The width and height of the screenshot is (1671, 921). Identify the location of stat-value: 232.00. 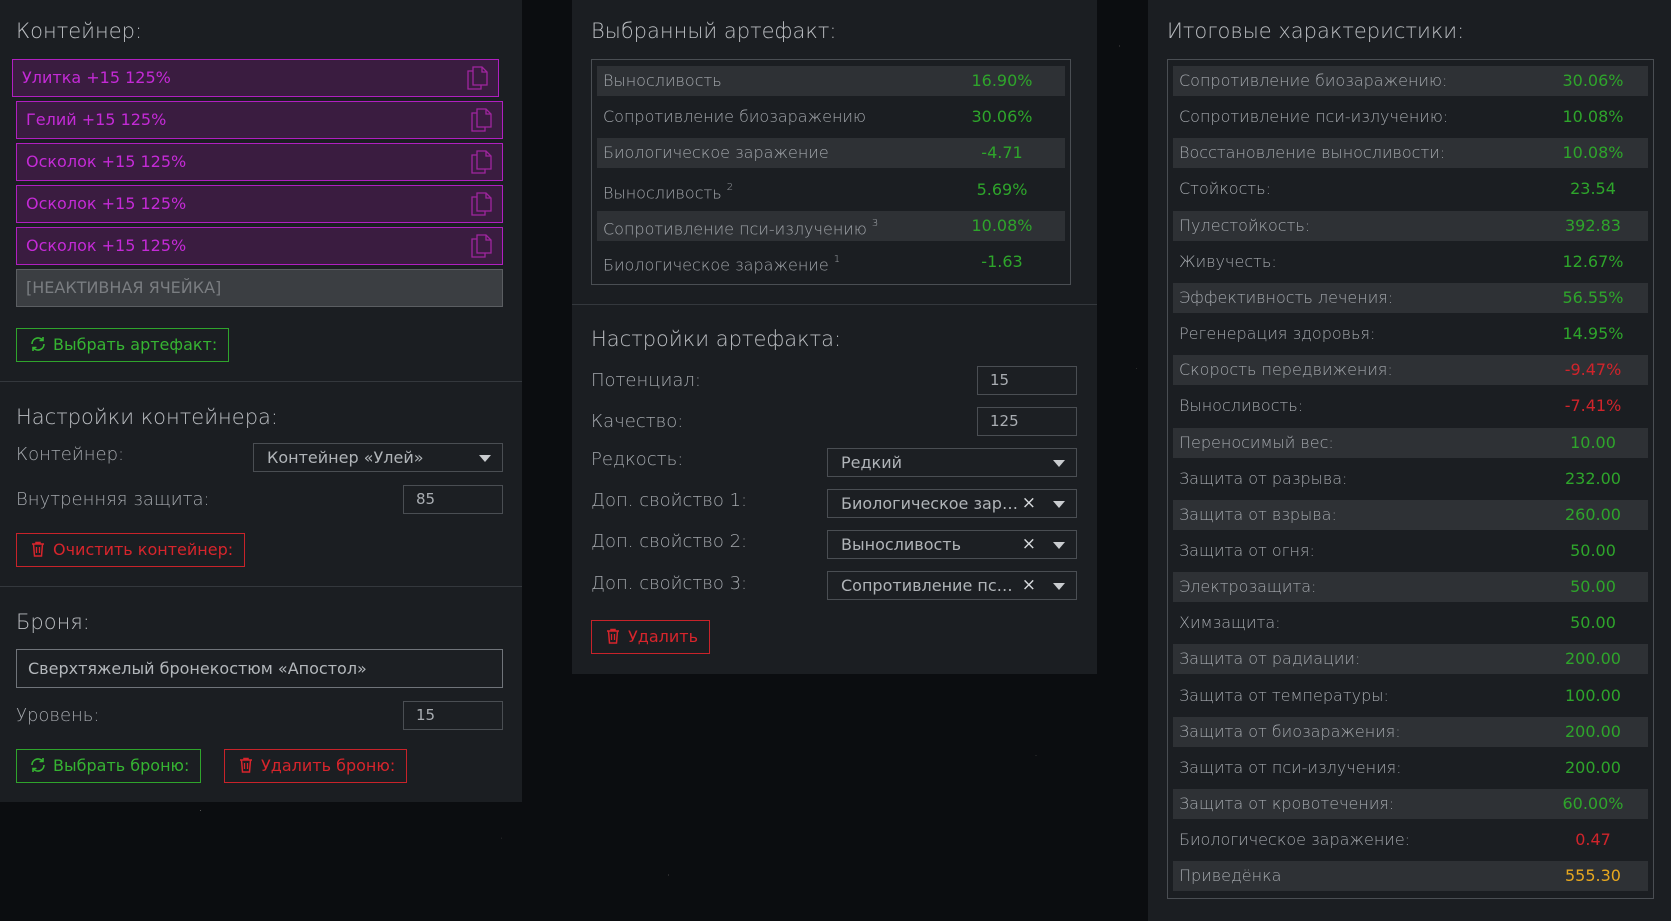
(1593, 478).